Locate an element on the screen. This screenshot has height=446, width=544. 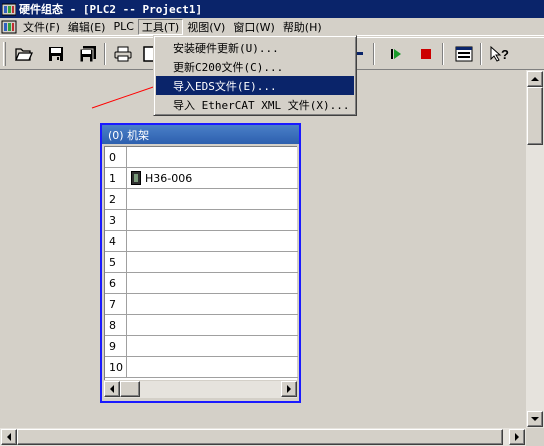
rack-slot-row: 0 is located at coordinates (201, 157).